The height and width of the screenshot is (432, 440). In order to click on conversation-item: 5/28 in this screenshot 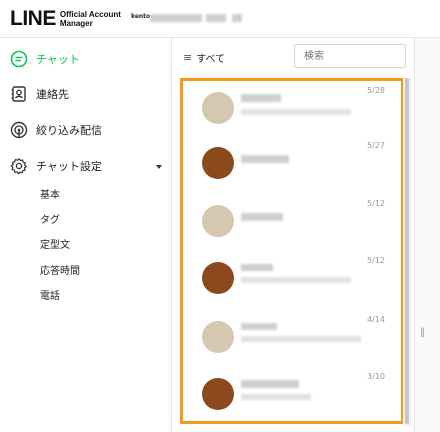, I will do `click(289, 113)`.